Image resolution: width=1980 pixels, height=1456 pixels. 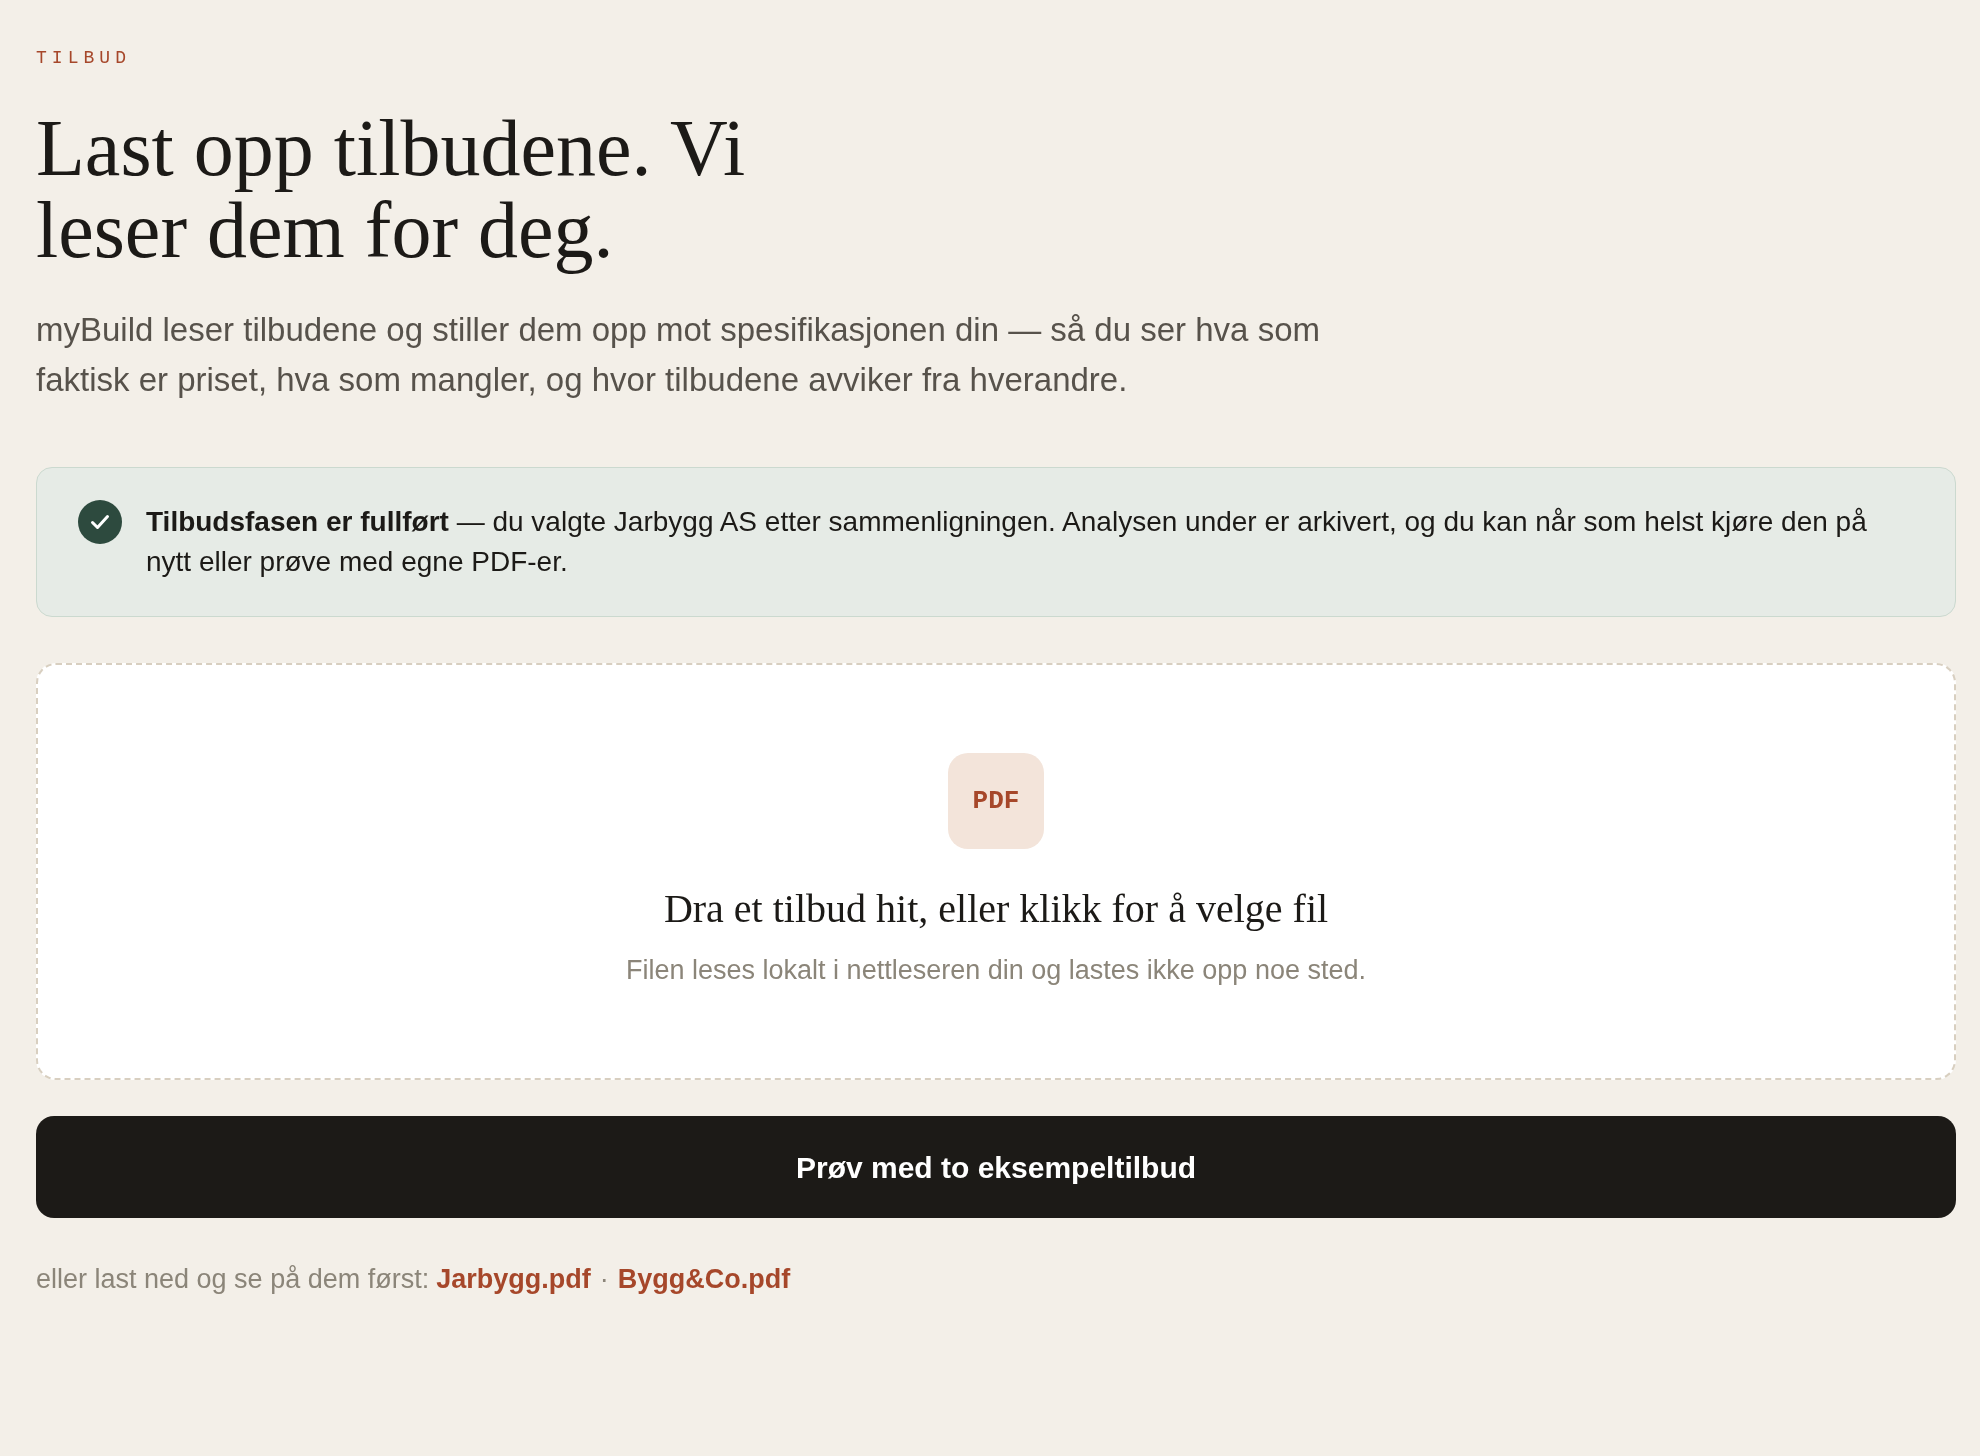 I want to click on check-circle-icon, so click(x=100, y=522).